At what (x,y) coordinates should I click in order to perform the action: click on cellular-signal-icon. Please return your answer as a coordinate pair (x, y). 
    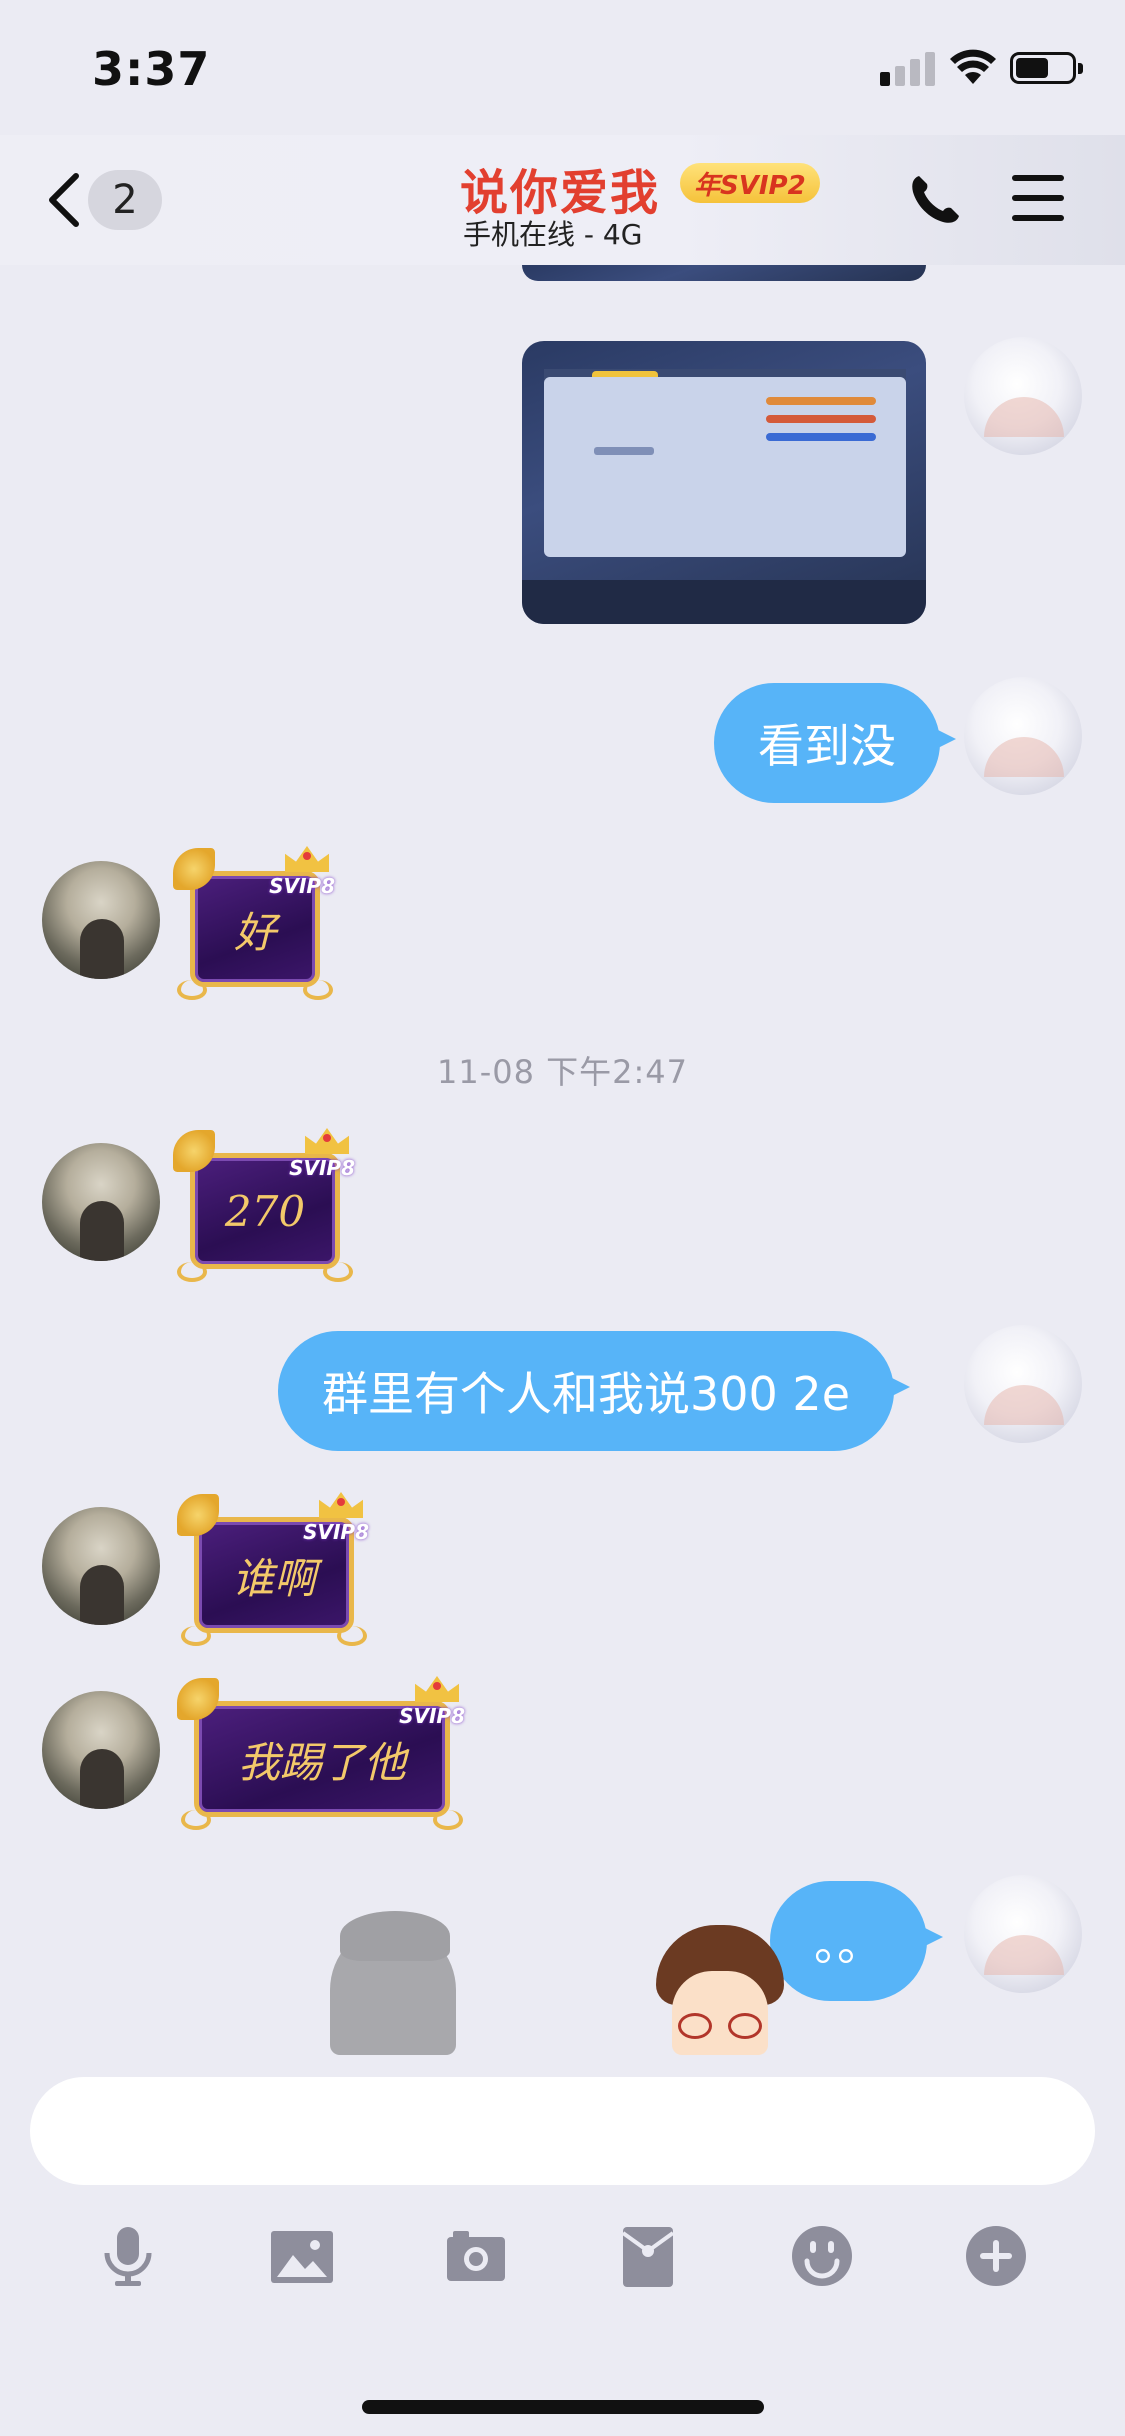
    Looking at the image, I should click on (908, 68).